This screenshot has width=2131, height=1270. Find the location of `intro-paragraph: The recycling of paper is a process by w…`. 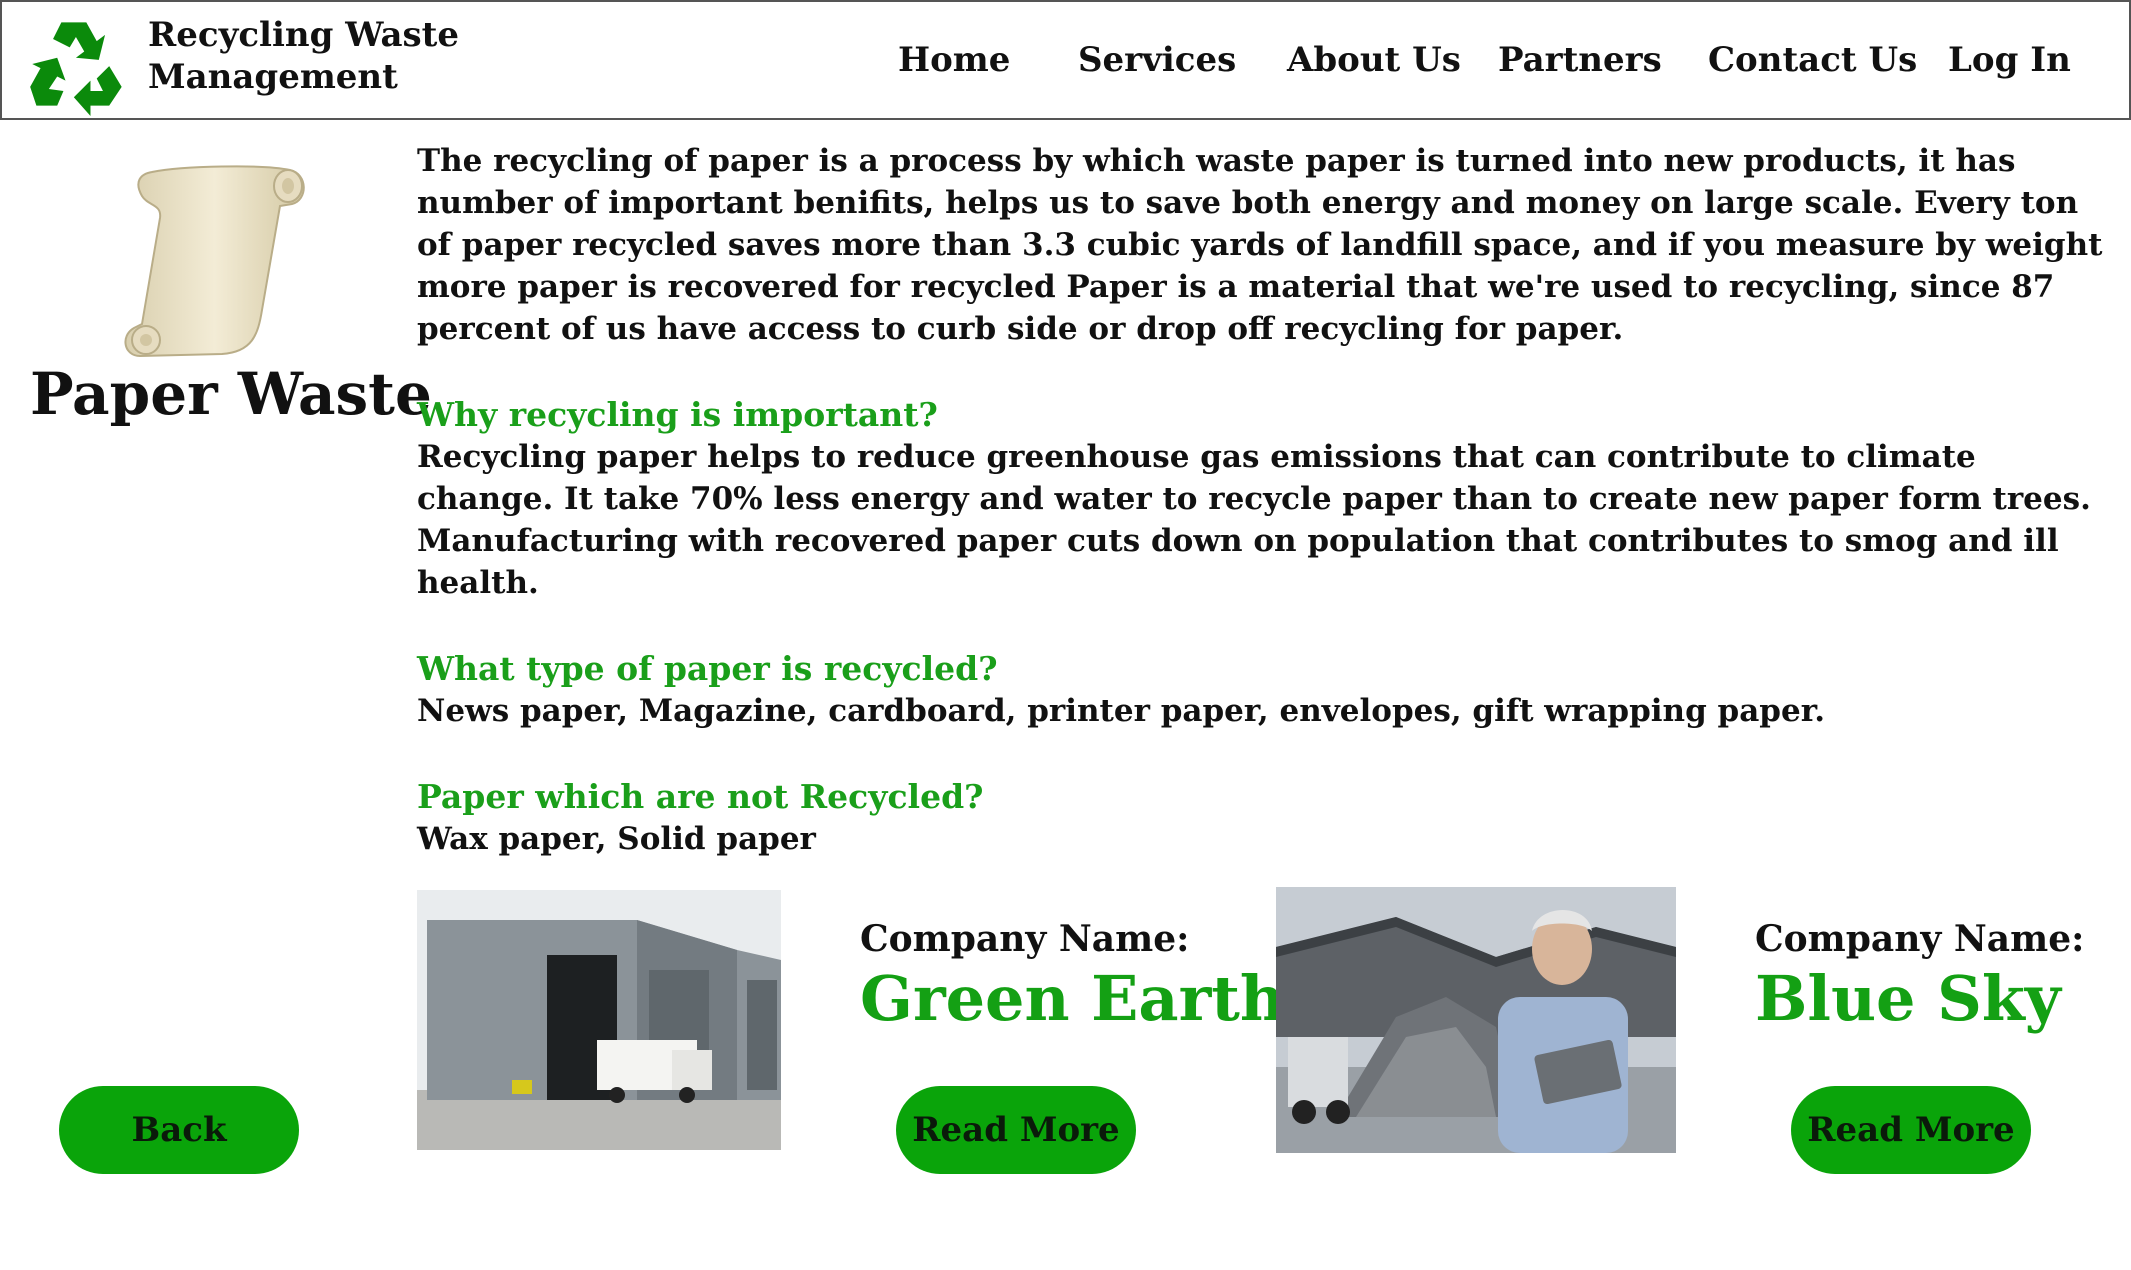

intro-paragraph: The recycling of paper is a process by w… is located at coordinates (1260, 245).